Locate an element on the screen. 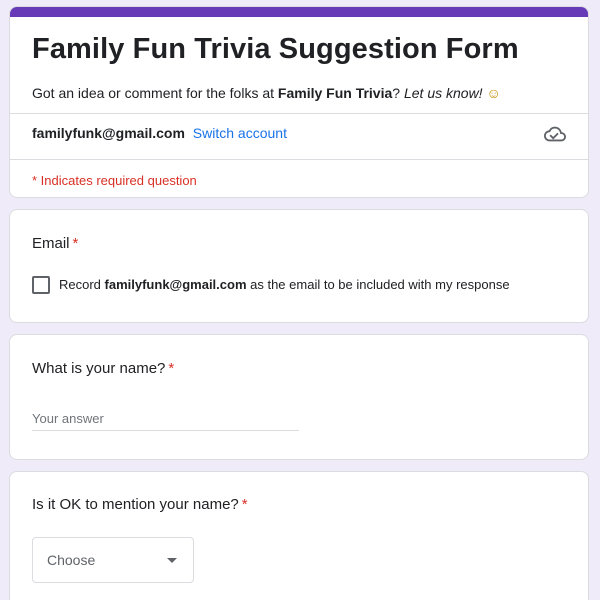 The image size is (600, 600). description-bold: Family Fun Trivia is located at coordinates (335, 93).